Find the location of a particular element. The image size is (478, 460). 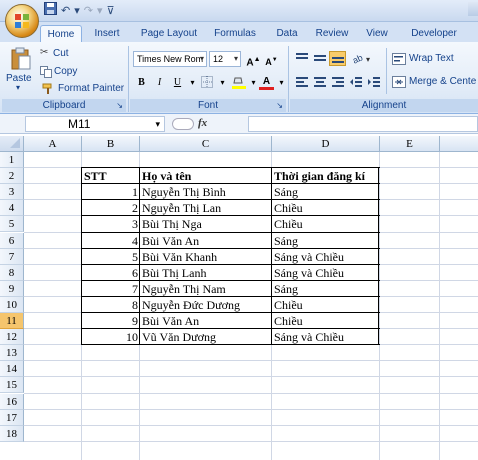

row-header: 13 is located at coordinates (12, 353).